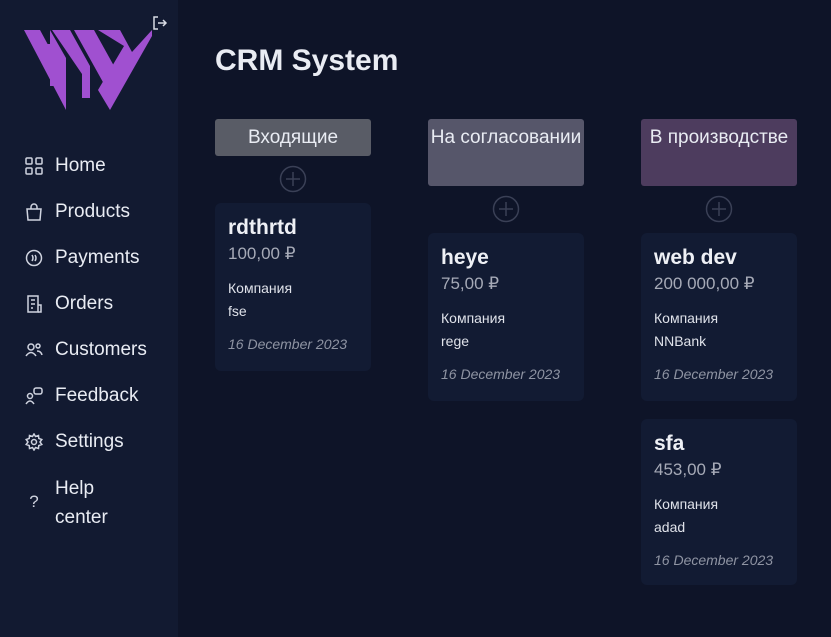 Image resolution: width=831 pixels, height=637 pixels. I want to click on card-price: 100,00 ₽, so click(262, 253).